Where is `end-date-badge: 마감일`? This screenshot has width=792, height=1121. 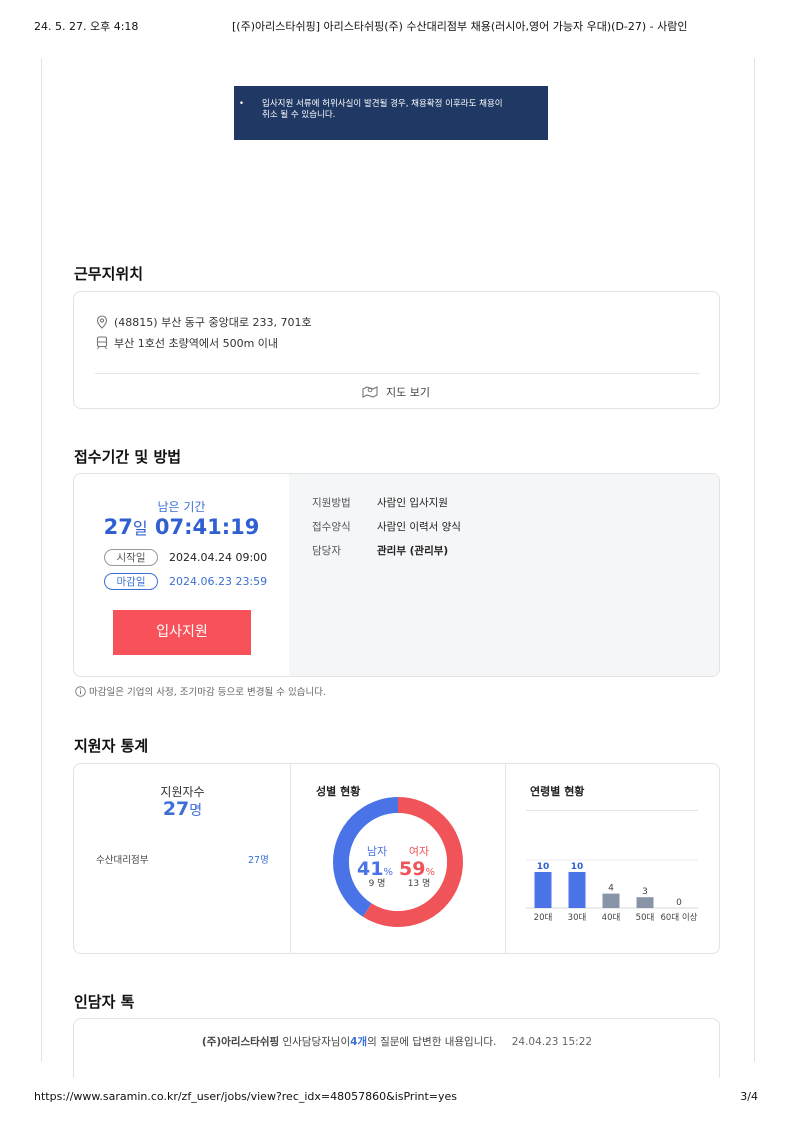
end-date-badge: 마감일 is located at coordinates (131, 581).